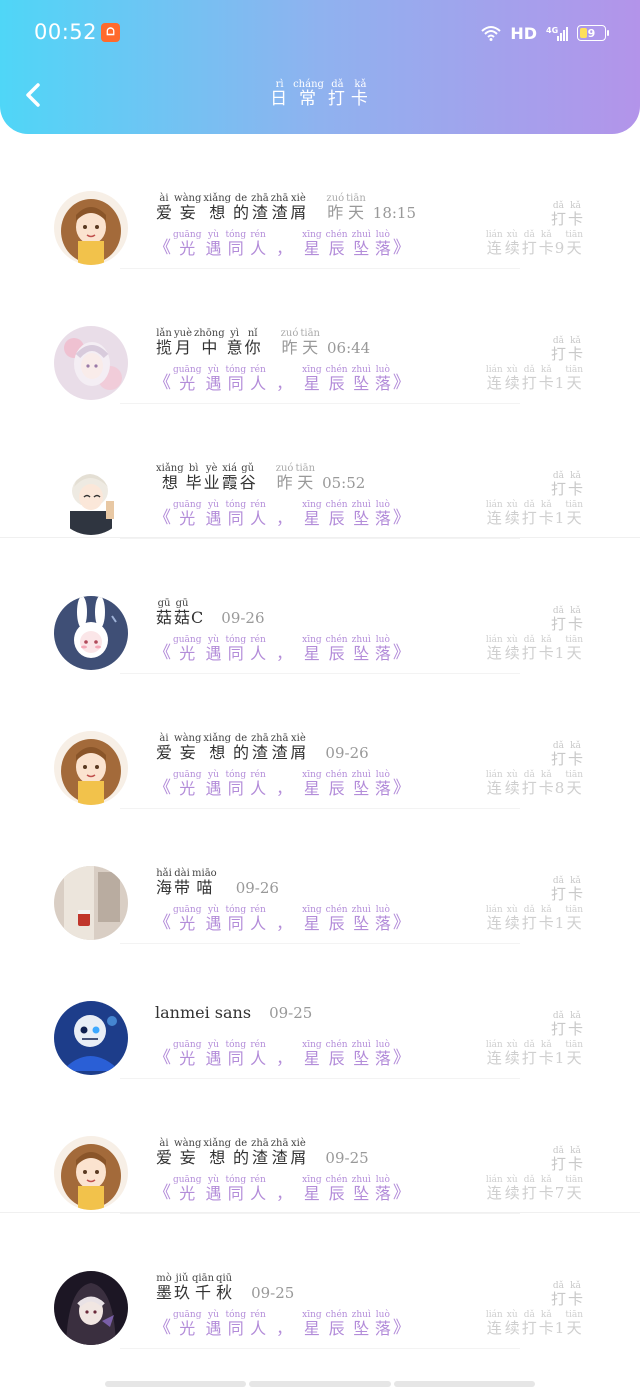  I want to click on topic-char: luò 落, so click(383, 919).